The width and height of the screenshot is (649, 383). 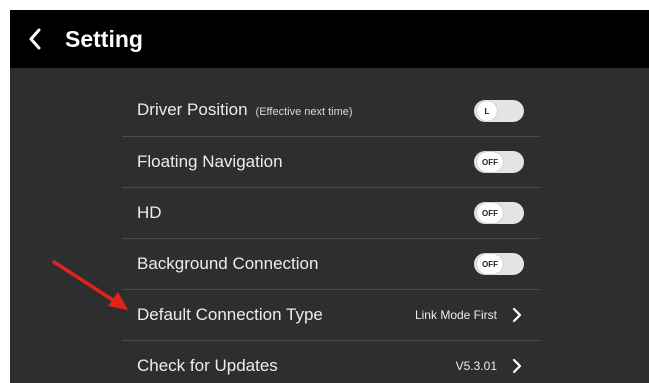 What do you see at coordinates (499, 111) in the screenshot?
I see `driver-position-toggle: L` at bounding box center [499, 111].